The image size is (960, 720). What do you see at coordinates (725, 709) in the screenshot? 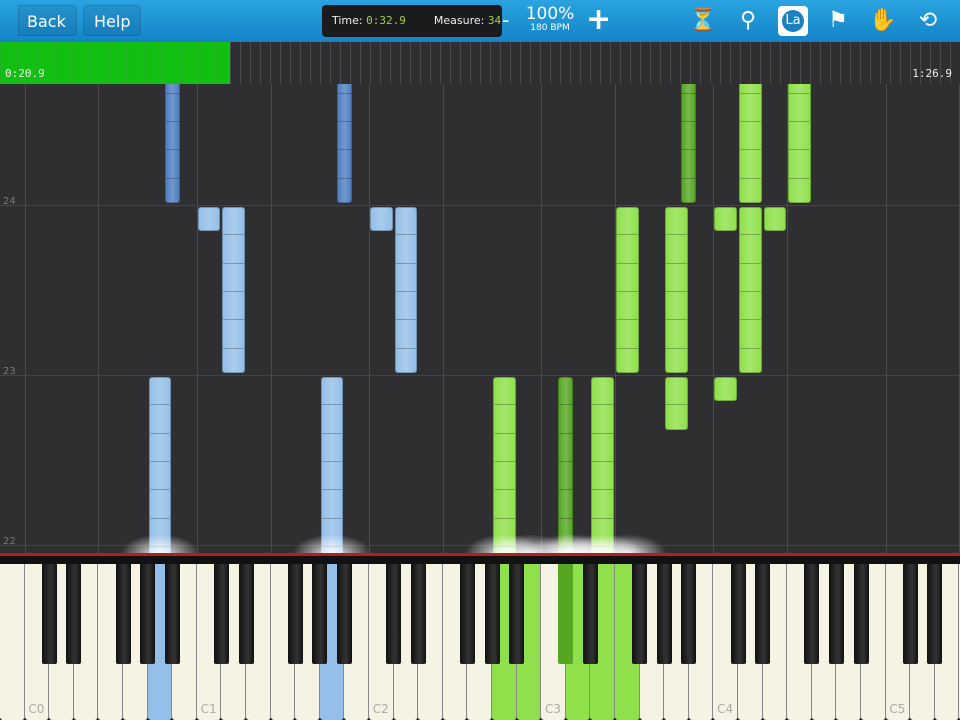
I see `key-label: C4` at bounding box center [725, 709].